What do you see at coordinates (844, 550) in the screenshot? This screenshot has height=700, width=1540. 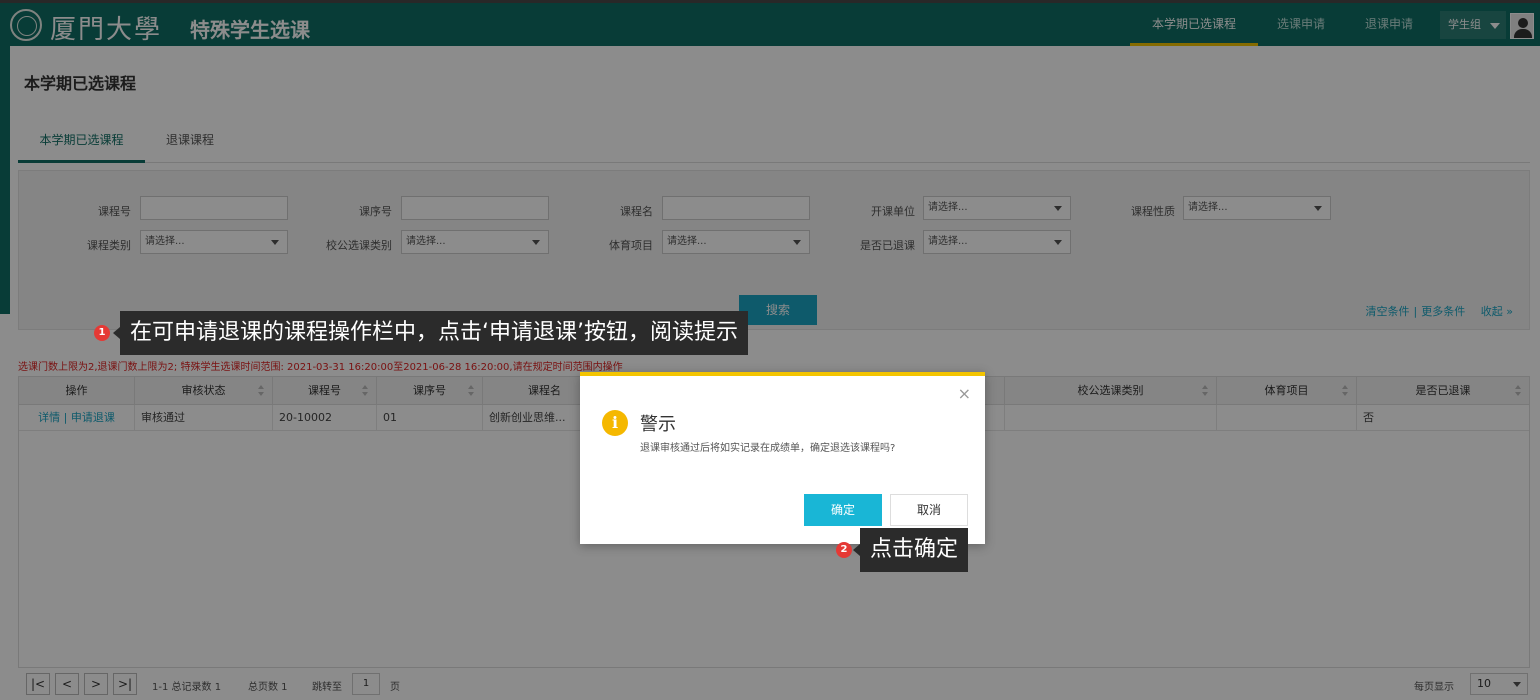 I see `step-2-badge: 2` at bounding box center [844, 550].